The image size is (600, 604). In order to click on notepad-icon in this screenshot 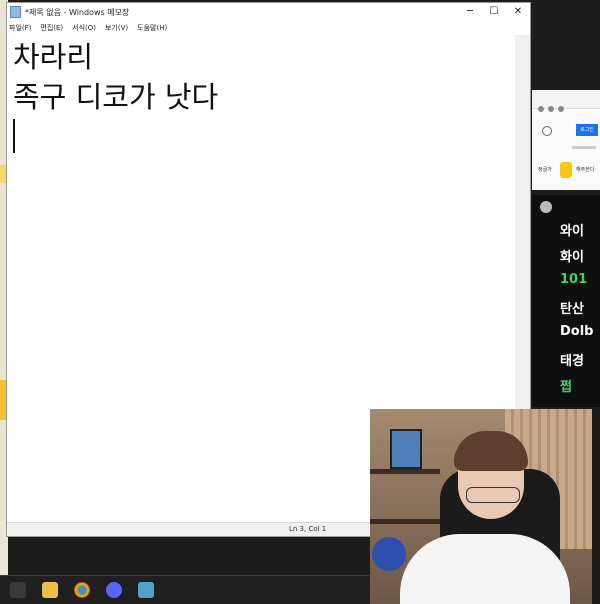, I will do `click(15, 12)`.